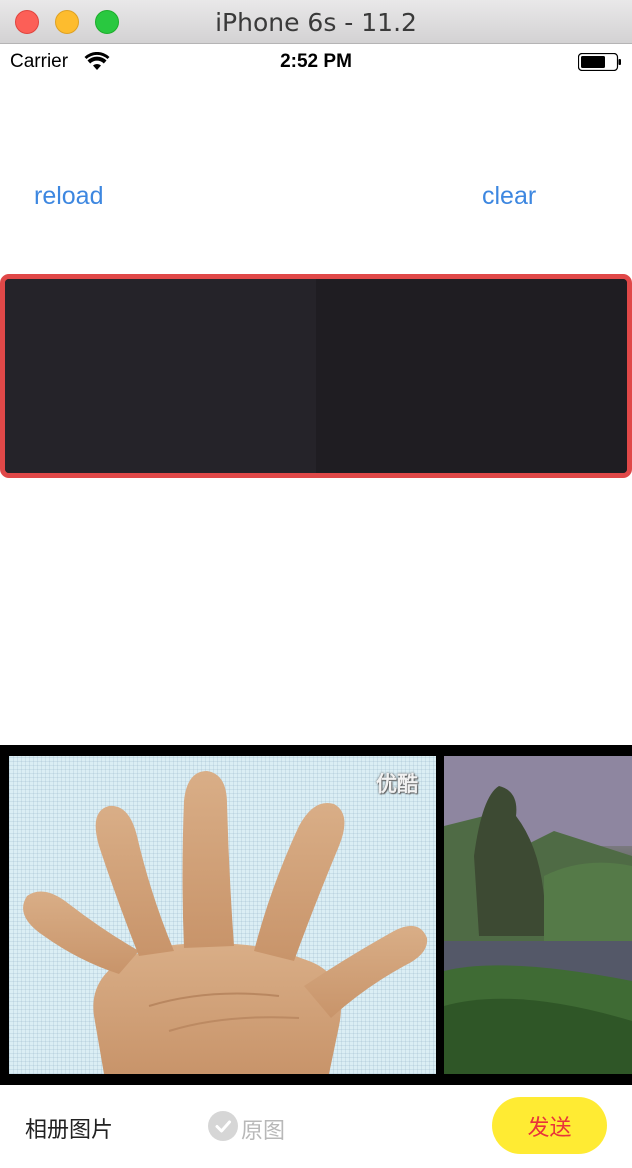 Image resolution: width=632 pixels, height=1168 pixels. Describe the element at coordinates (599, 62) in the screenshot. I see `battery-icon` at that location.